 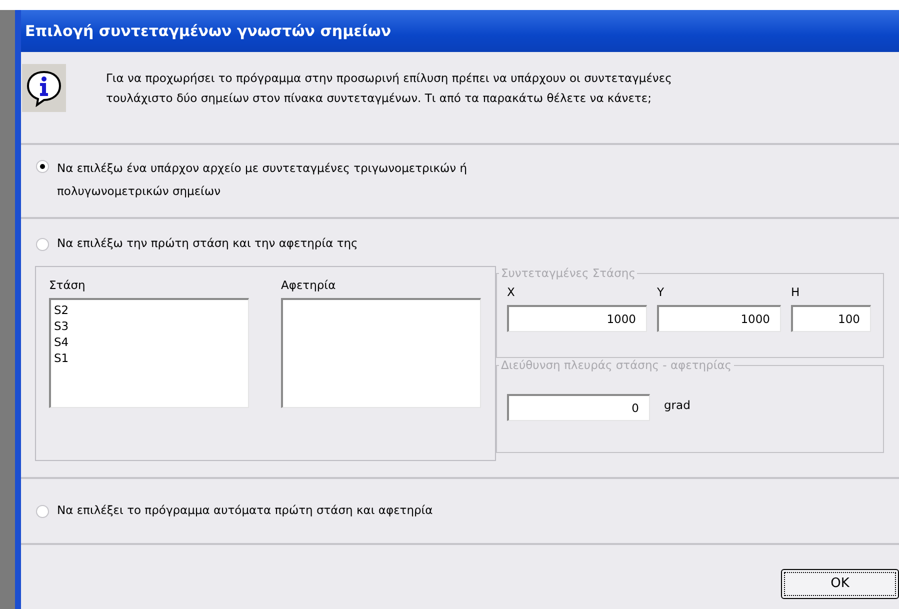 What do you see at coordinates (61, 358) in the screenshot?
I see `list-item: S1` at bounding box center [61, 358].